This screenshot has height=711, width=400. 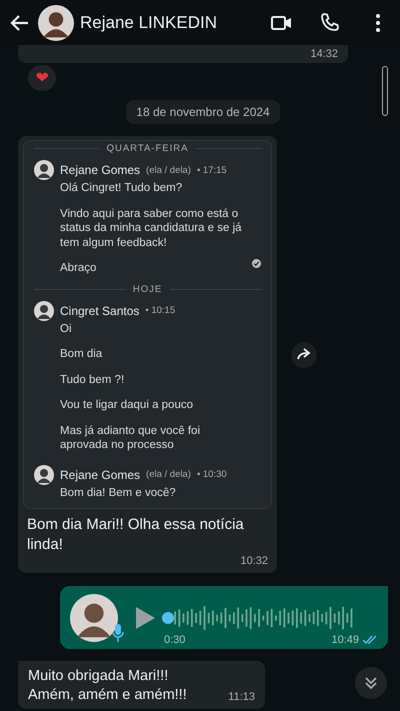 What do you see at coordinates (79, 268) in the screenshot?
I see `message-text: Abraço` at bounding box center [79, 268].